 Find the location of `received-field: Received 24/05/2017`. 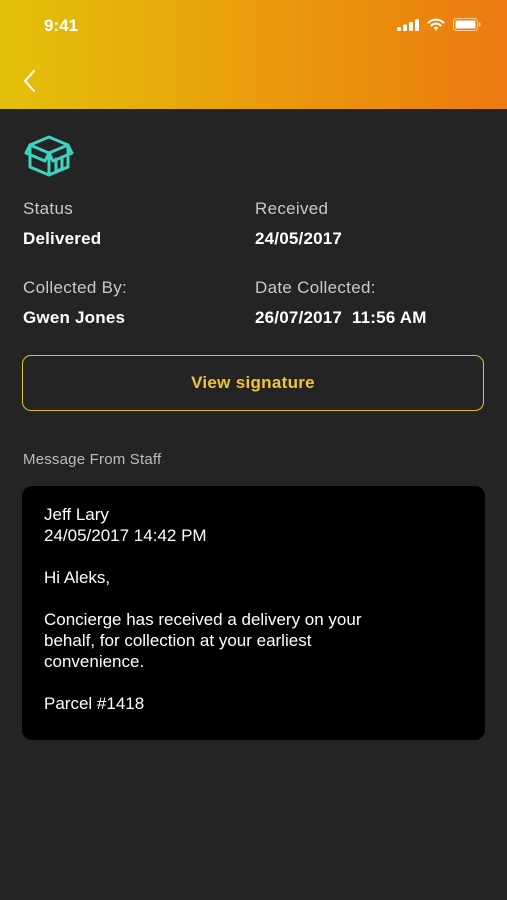

received-field: Received 24/05/2017 is located at coordinates (298, 224).